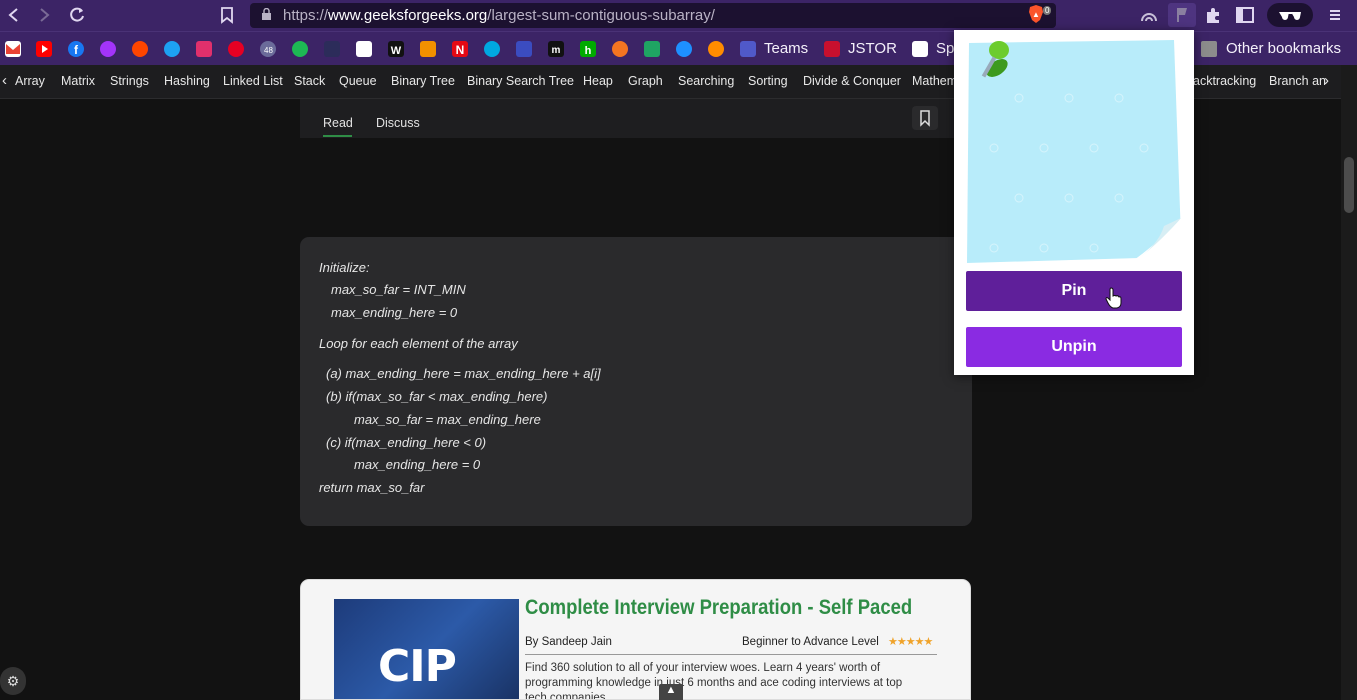 Image resolution: width=1357 pixels, height=700 pixels. Describe the element at coordinates (598, 81) in the screenshot. I see `topic-heap: Heap` at that location.